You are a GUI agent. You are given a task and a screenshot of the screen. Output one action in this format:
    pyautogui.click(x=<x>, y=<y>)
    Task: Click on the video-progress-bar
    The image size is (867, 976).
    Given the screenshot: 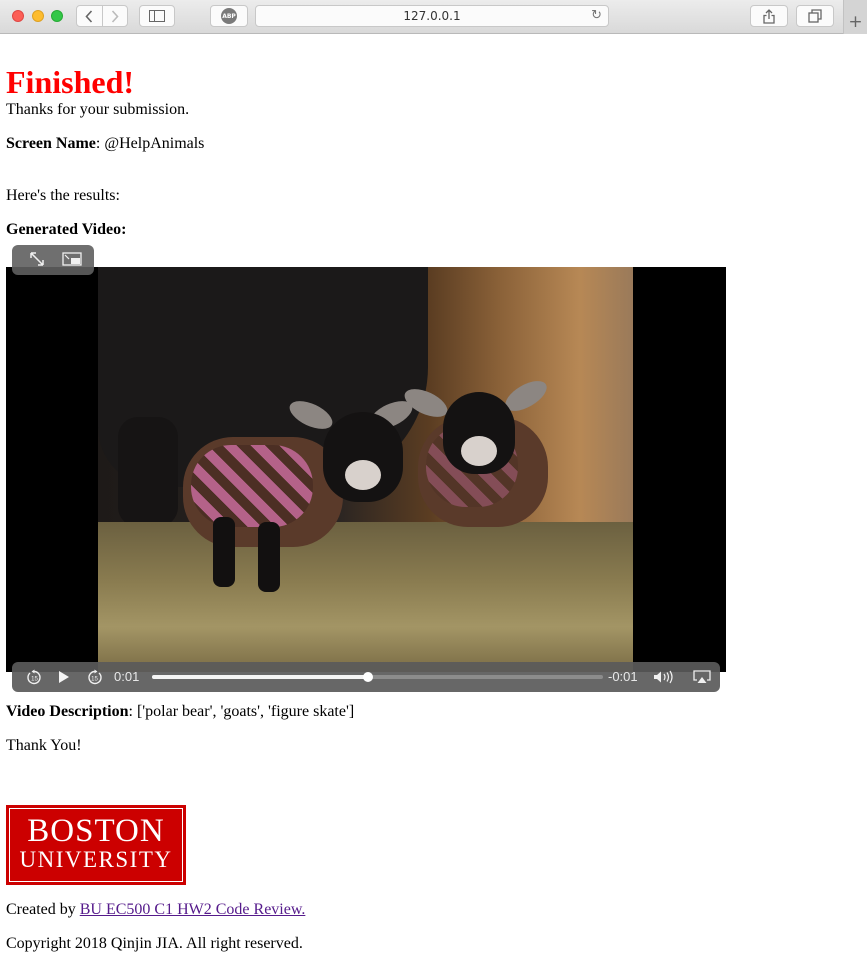 What is the action you would take?
    pyautogui.click(x=377, y=677)
    